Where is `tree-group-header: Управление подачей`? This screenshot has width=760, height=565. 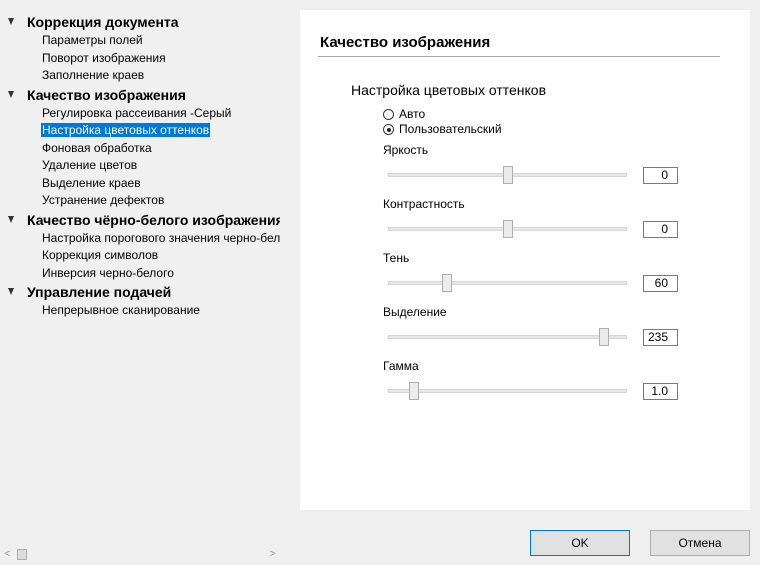
tree-group-header: Управление подачей is located at coordinates (140, 292).